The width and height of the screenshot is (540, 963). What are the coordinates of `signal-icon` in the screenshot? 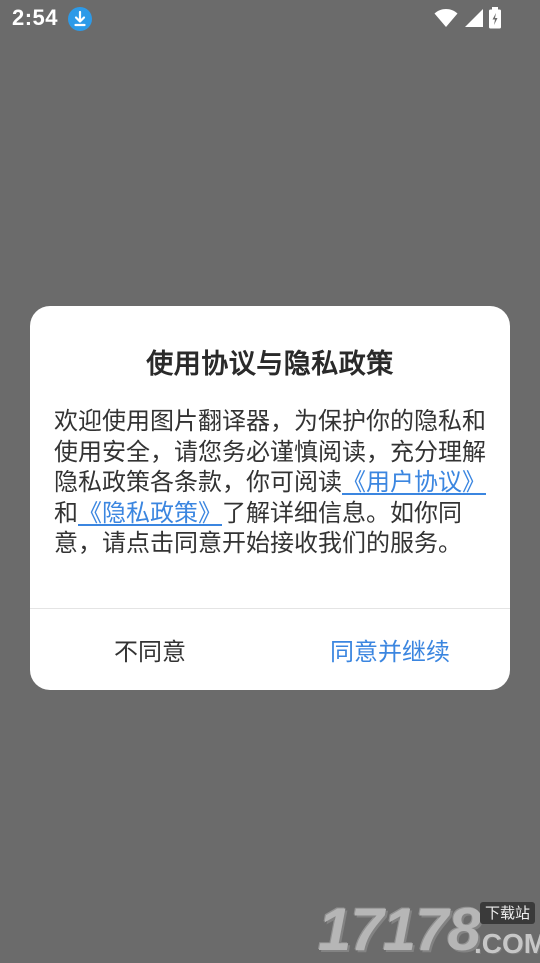 It's located at (473, 18).